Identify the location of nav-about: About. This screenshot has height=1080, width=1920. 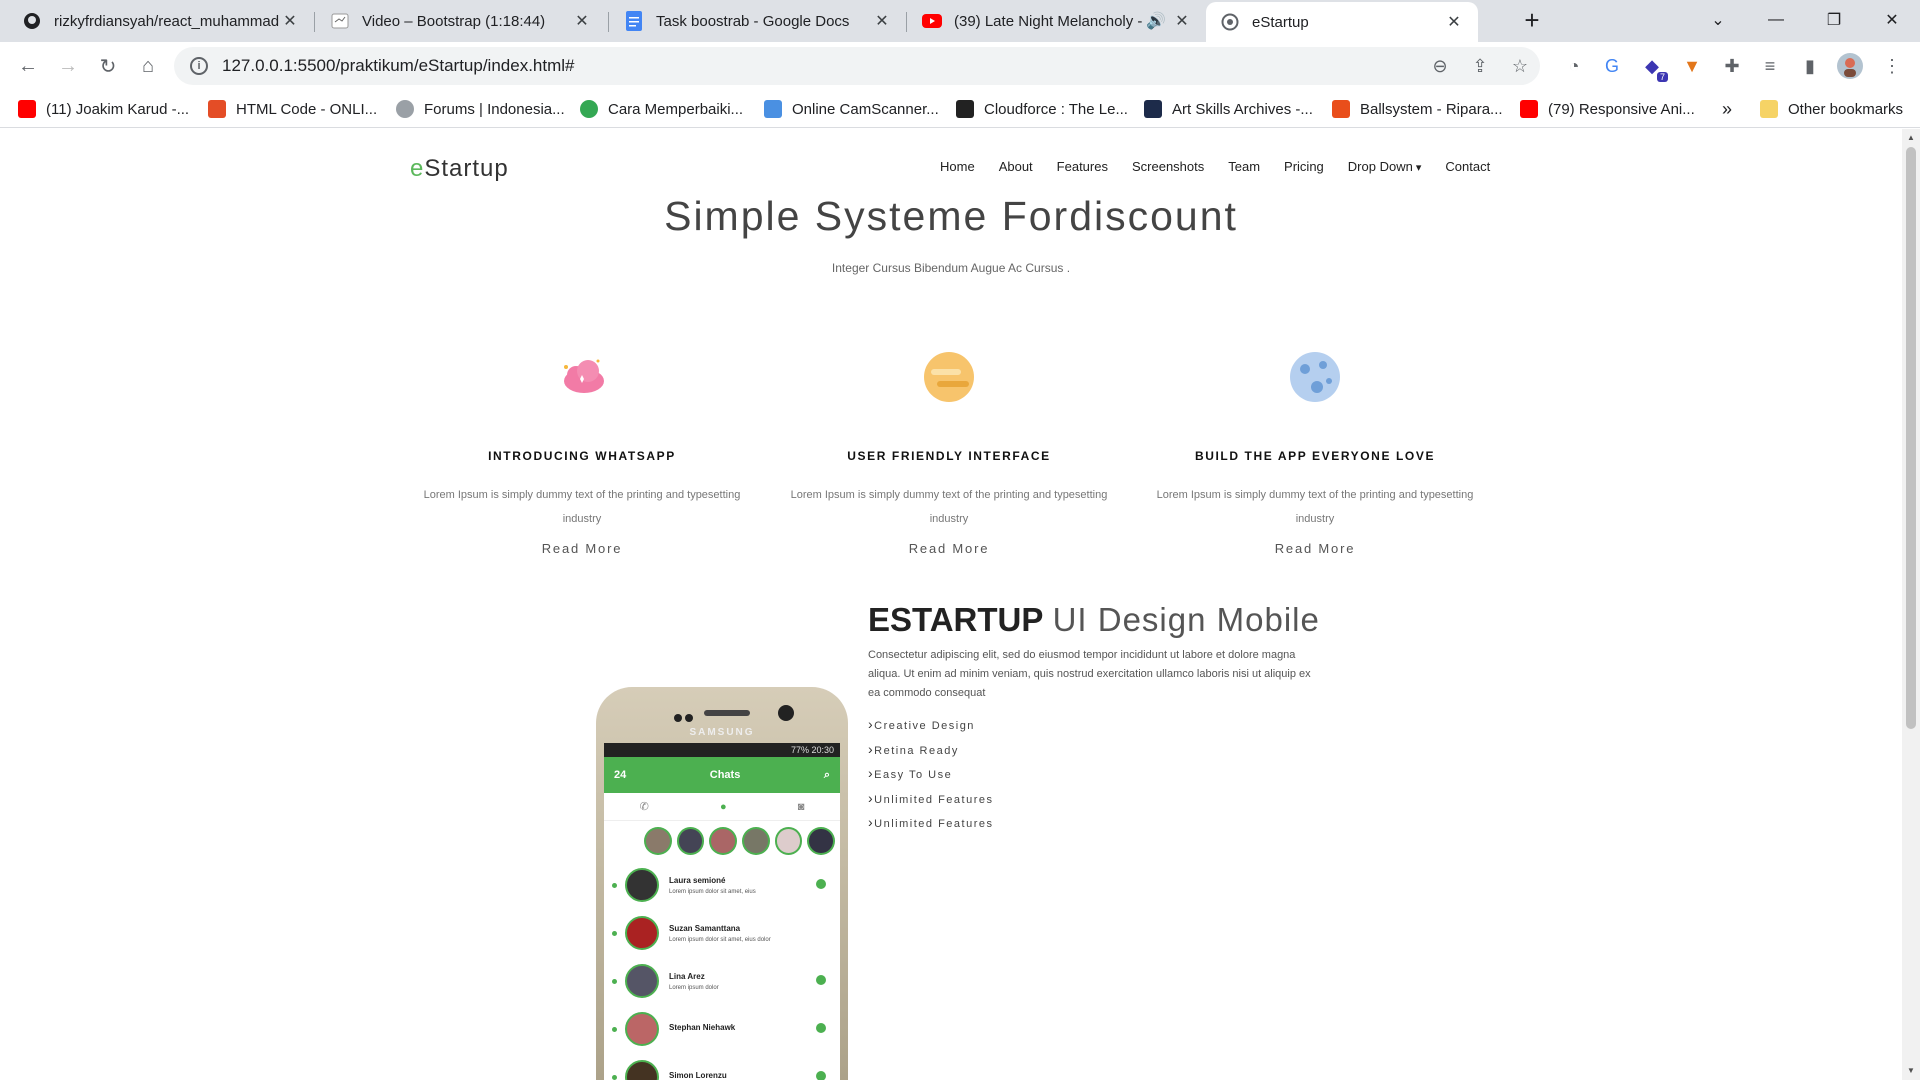
(1016, 166).